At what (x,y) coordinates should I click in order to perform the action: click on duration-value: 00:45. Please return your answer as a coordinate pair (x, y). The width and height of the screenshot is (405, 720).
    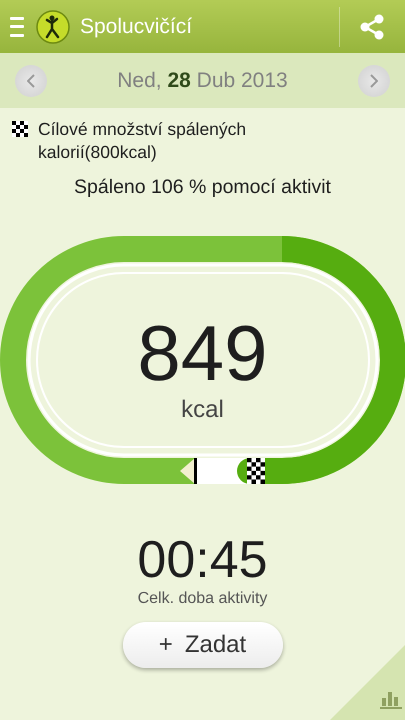
    Looking at the image, I should click on (202, 560).